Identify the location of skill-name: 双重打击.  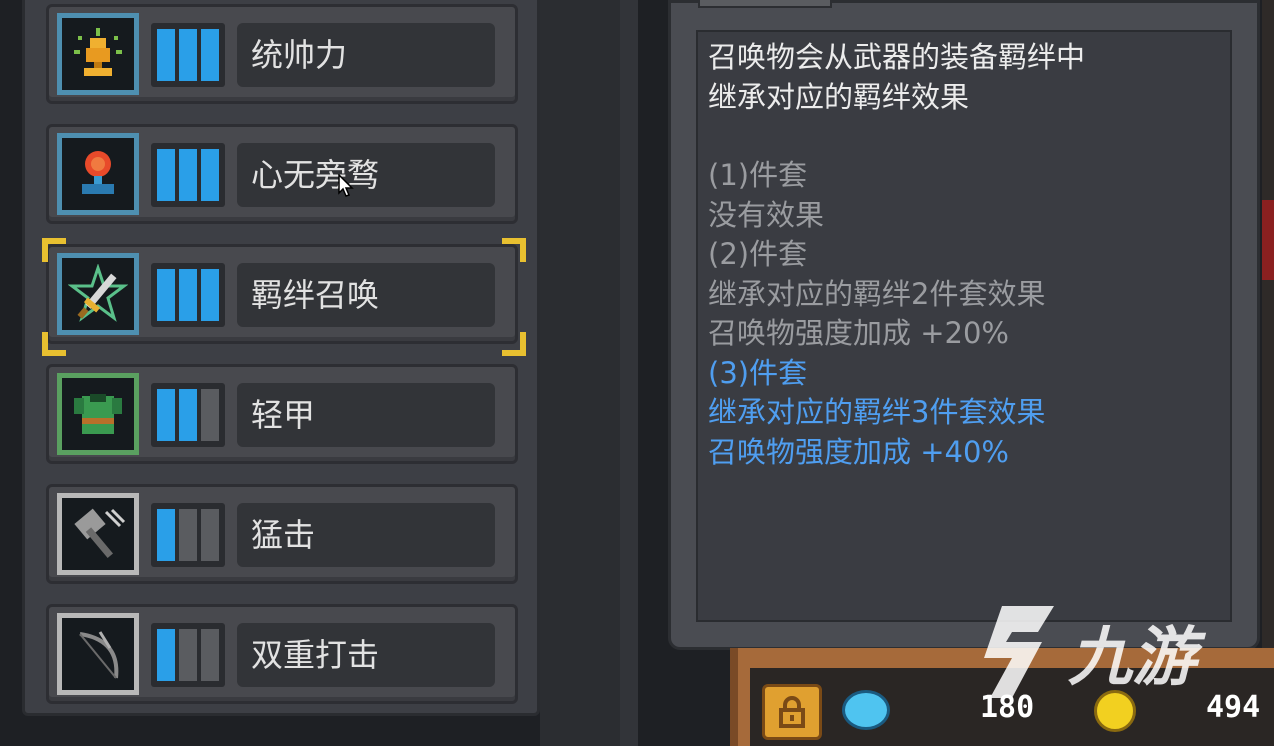
(366, 655).